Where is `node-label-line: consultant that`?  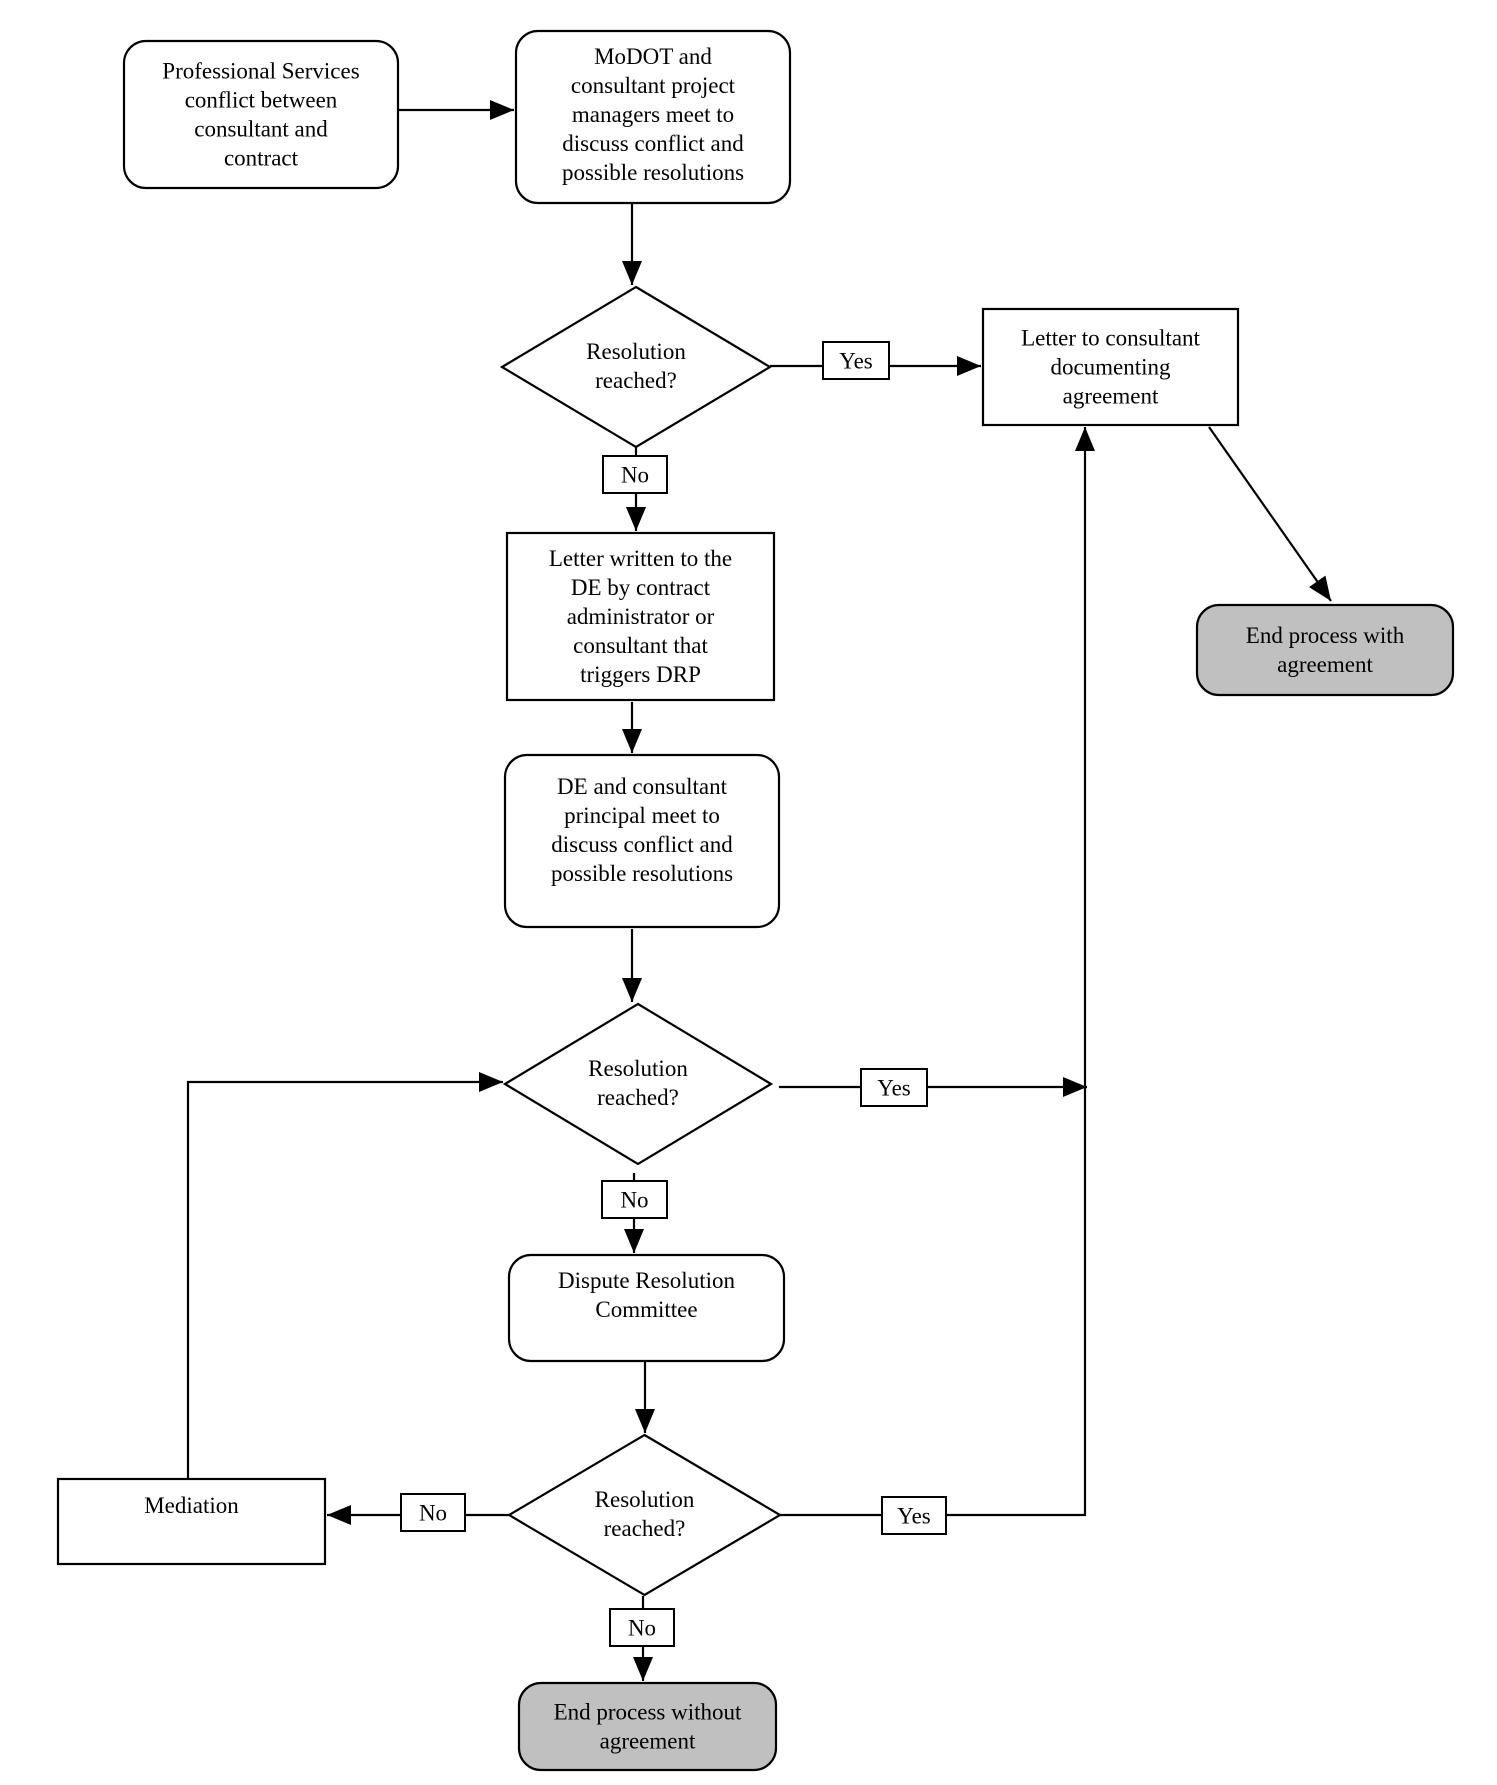
node-label-line: consultant that is located at coordinates (640, 645).